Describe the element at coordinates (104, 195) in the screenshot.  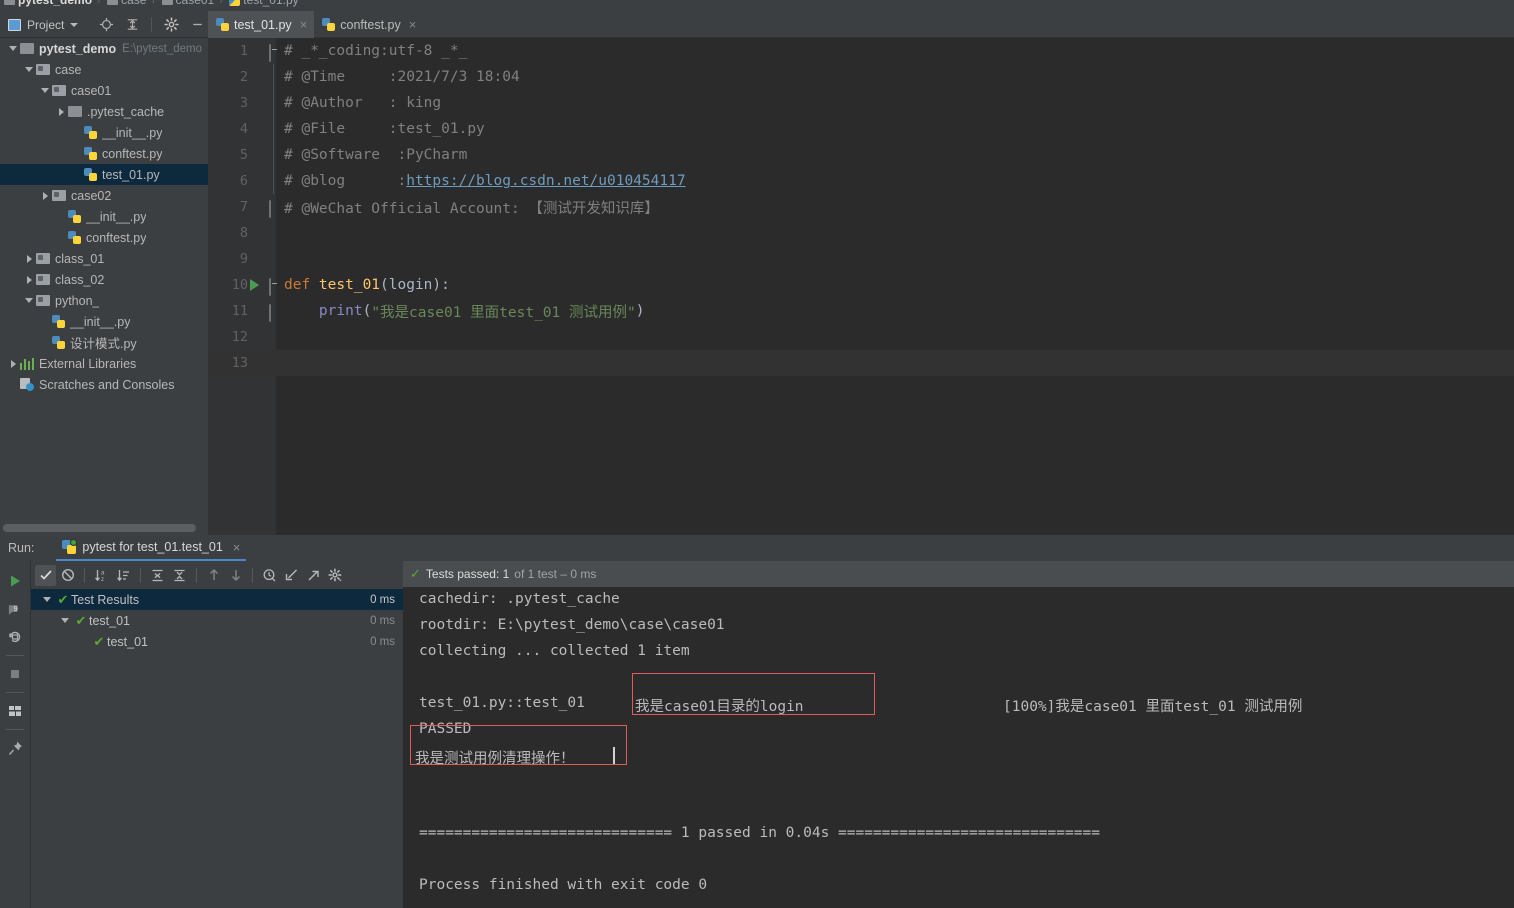
I see `project-tree-item-case02: case02` at that location.